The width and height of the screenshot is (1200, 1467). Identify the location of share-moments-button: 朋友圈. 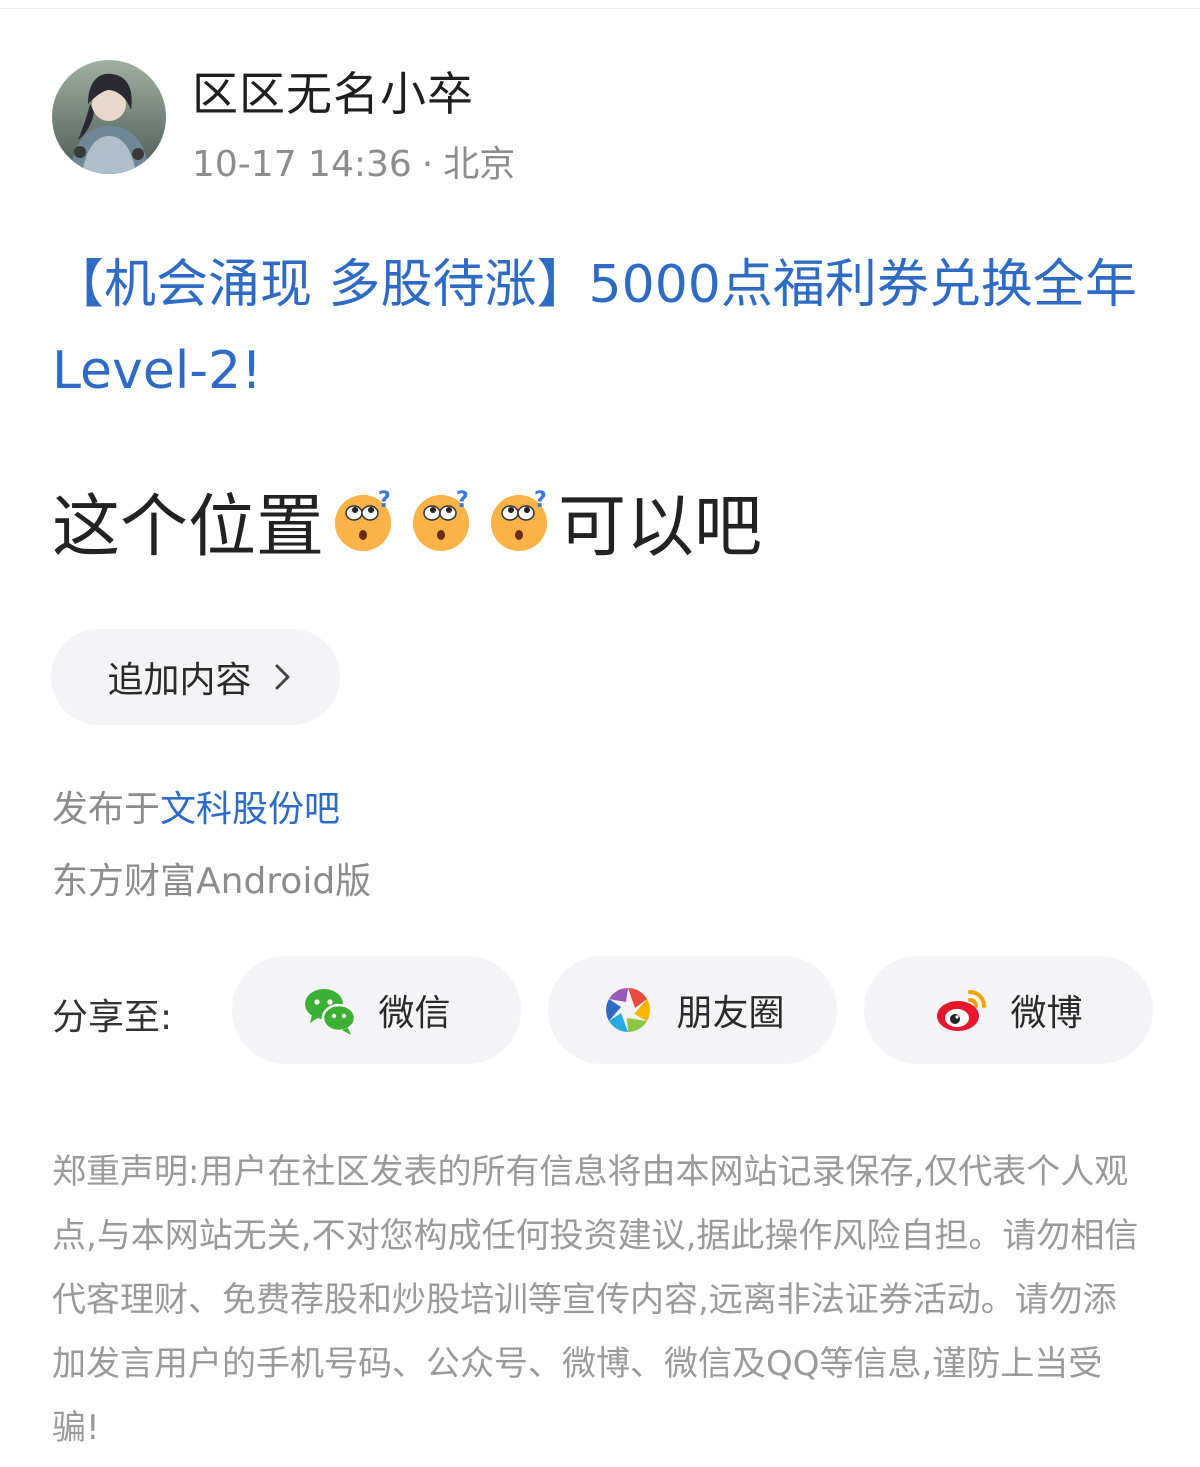
(692, 1010).